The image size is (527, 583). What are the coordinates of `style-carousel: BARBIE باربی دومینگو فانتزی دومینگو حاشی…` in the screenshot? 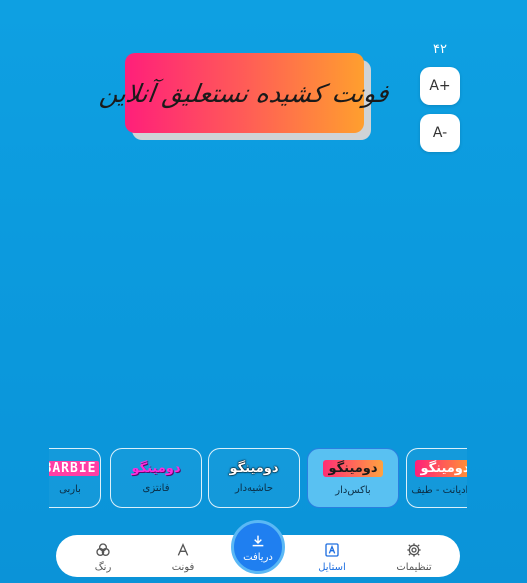 It's located at (258, 478).